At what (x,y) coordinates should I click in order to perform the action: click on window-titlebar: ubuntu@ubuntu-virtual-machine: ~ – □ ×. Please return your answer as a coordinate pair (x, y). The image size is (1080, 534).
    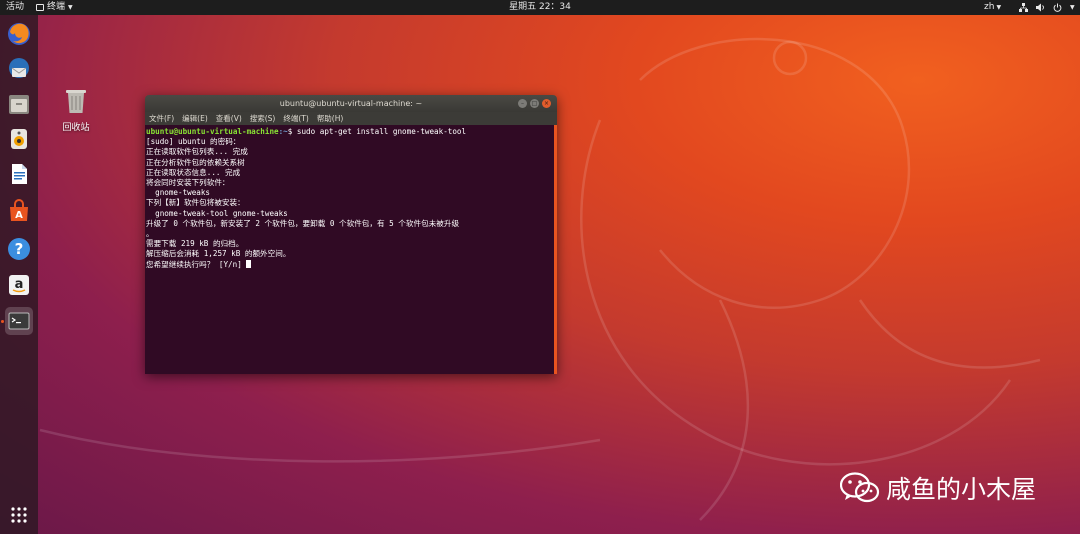
    Looking at the image, I should click on (351, 103).